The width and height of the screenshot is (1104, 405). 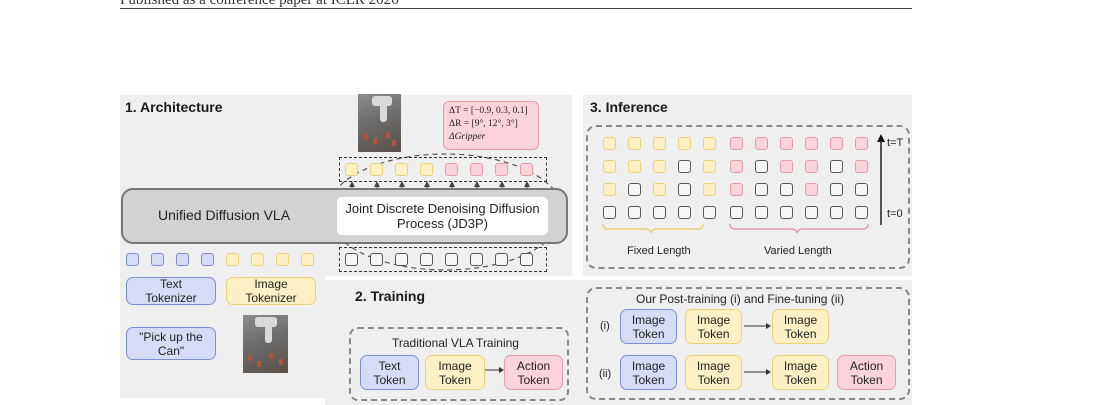 I want to click on architecture-title: 1. Architecture, so click(x=174, y=107).